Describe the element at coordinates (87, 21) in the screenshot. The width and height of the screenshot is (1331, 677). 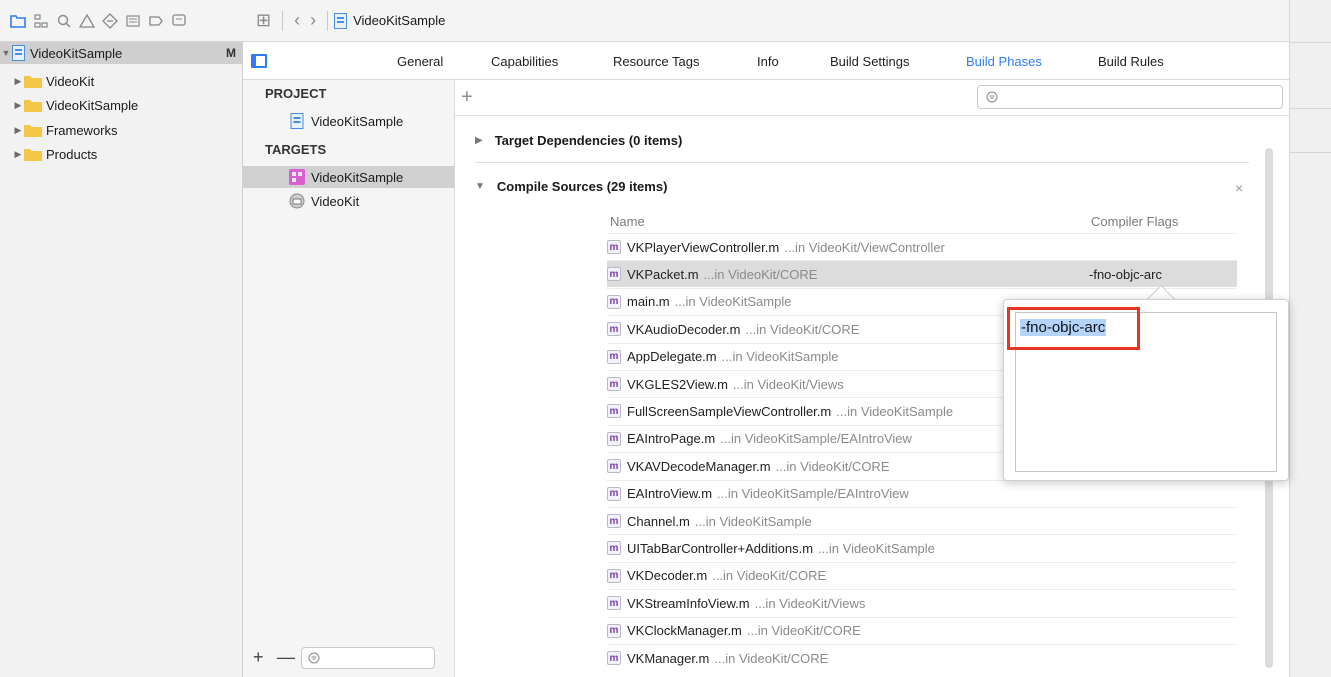
I see `warning-icon` at that location.